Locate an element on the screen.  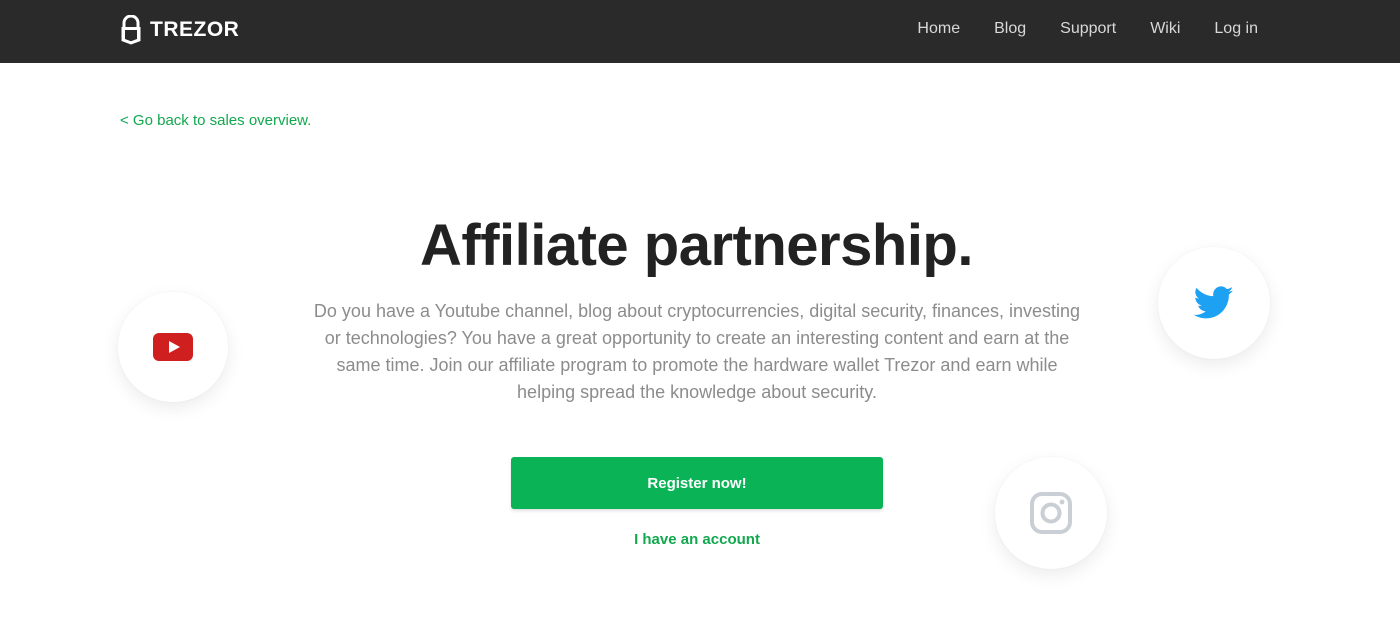
instagram-icon is located at coordinates (1051, 513).